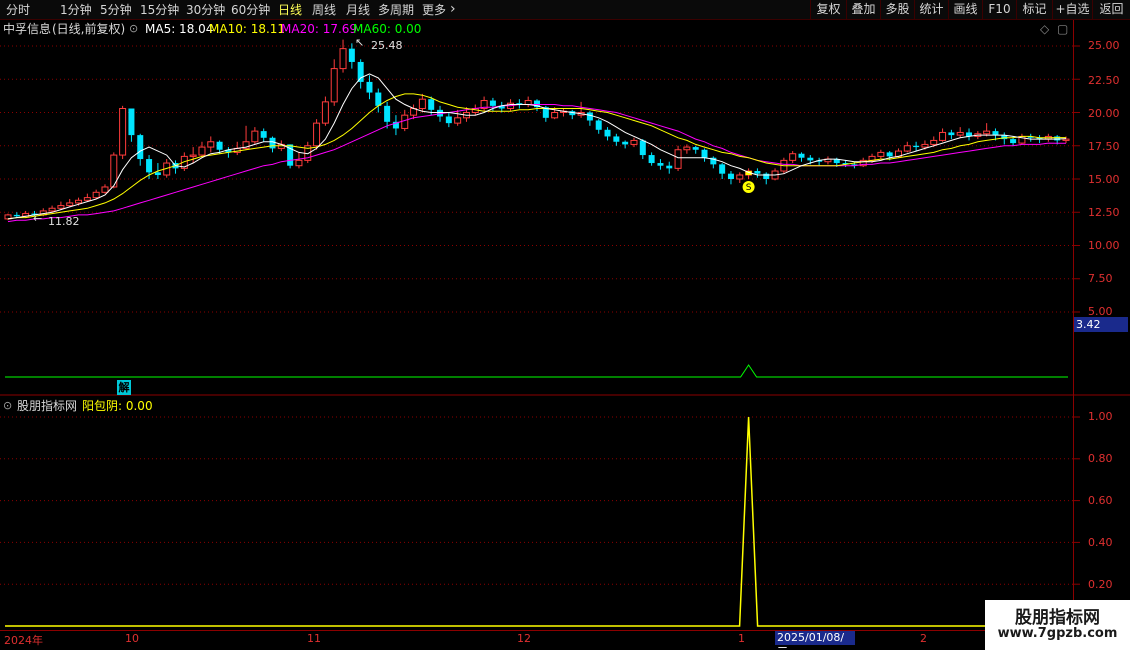  I want to click on ma10-label: MA10: 18.11, so click(247, 29).